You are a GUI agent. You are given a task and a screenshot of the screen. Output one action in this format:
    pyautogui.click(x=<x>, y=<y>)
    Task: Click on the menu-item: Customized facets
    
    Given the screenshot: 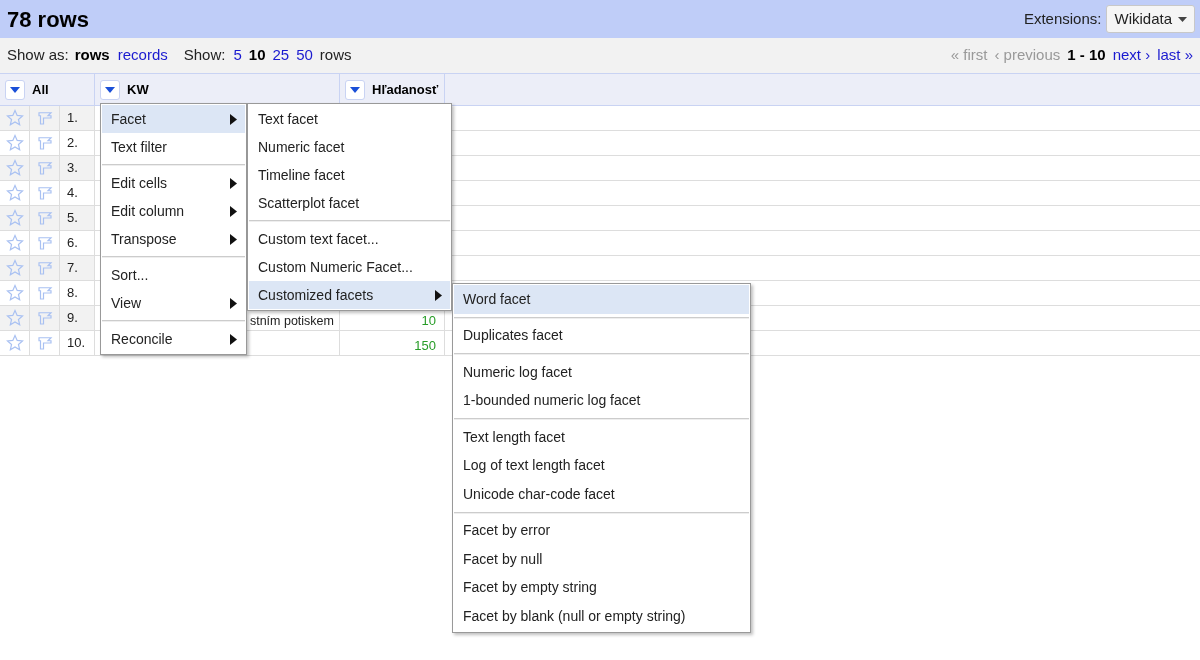 What is the action you would take?
    pyautogui.click(x=349, y=295)
    